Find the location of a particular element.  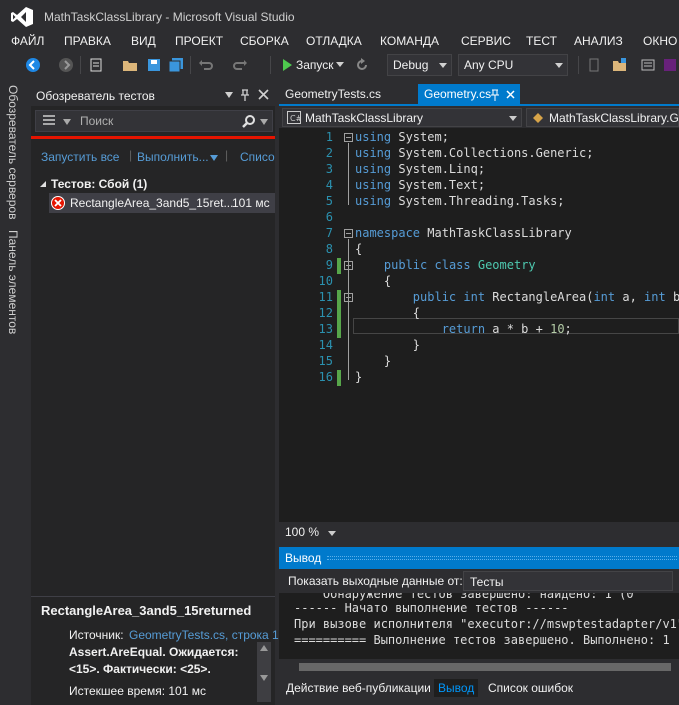

test-row: RectangleArea_3and5_15ret... 101 мс is located at coordinates (162, 203).